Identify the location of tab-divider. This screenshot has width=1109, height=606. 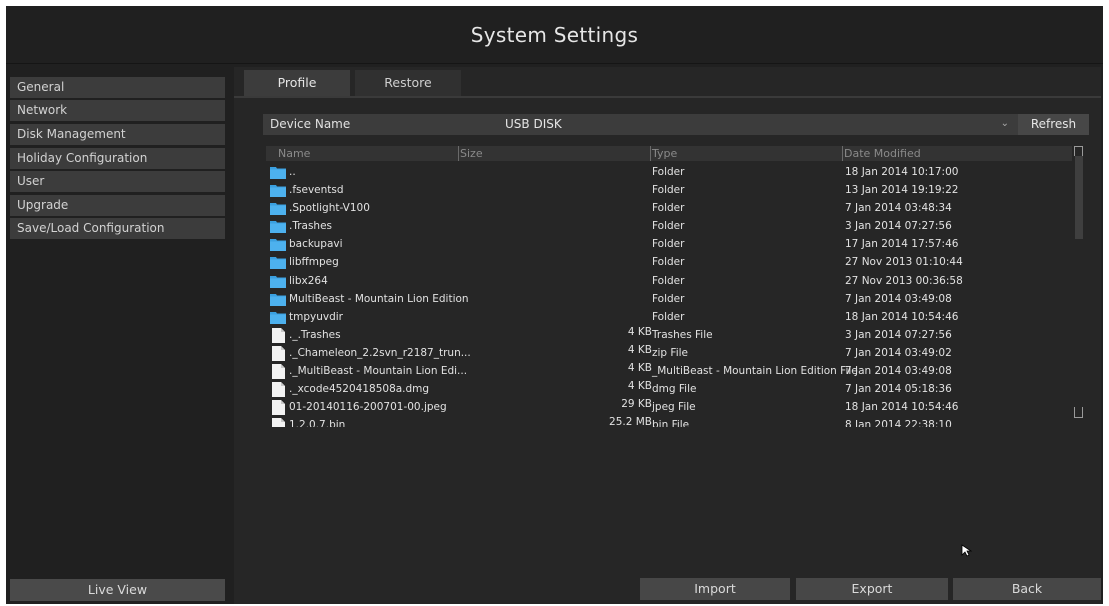
(667, 97).